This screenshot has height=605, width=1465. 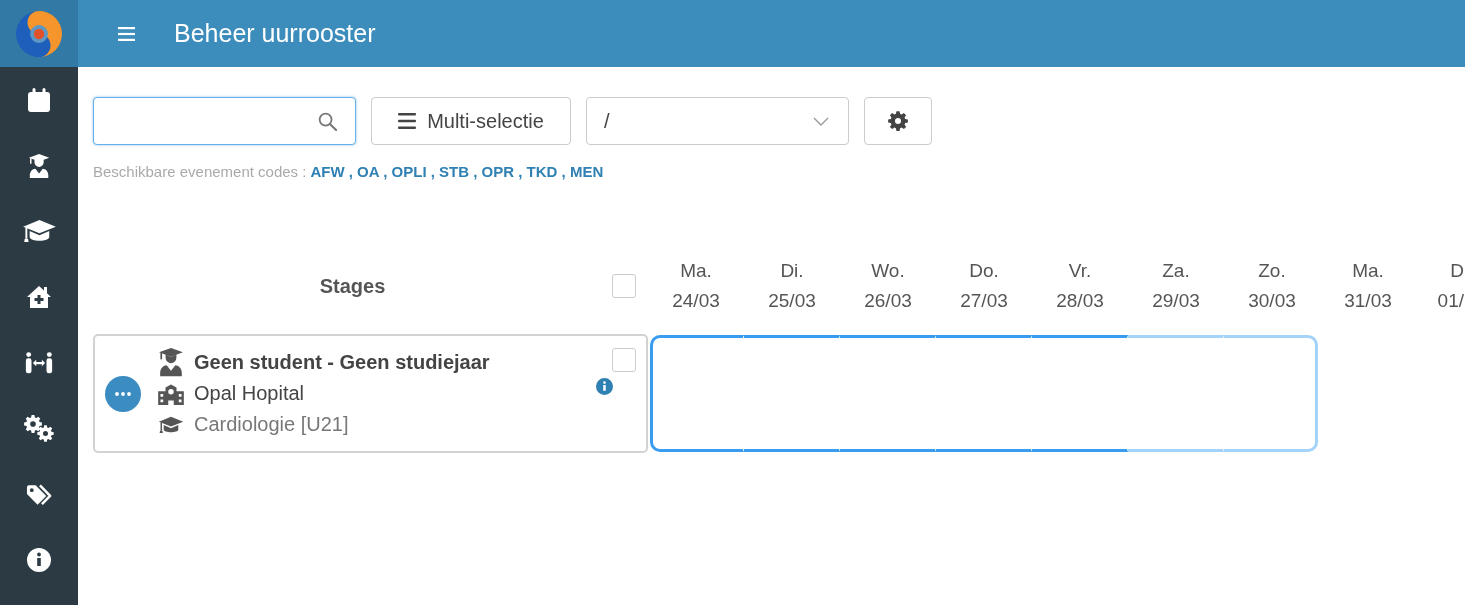 What do you see at coordinates (696, 301) in the screenshot?
I see `date-label: 24/03` at bounding box center [696, 301].